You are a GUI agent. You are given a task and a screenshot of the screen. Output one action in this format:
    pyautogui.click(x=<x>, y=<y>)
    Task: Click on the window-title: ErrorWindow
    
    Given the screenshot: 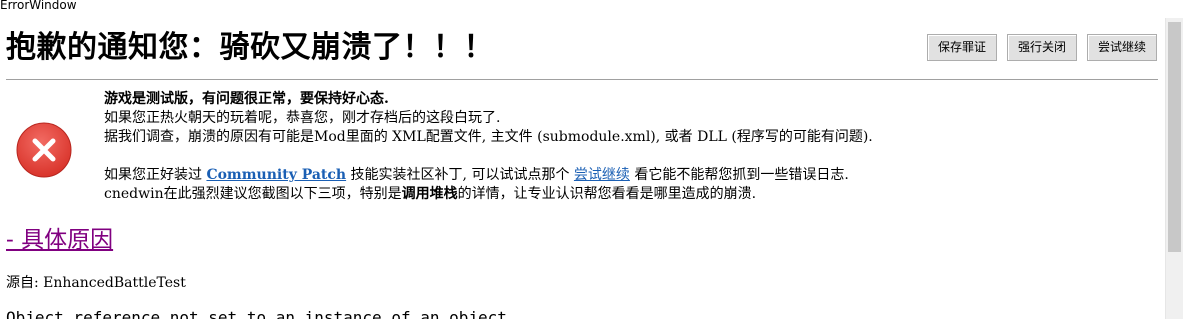 What is the action you would take?
    pyautogui.click(x=38, y=6)
    